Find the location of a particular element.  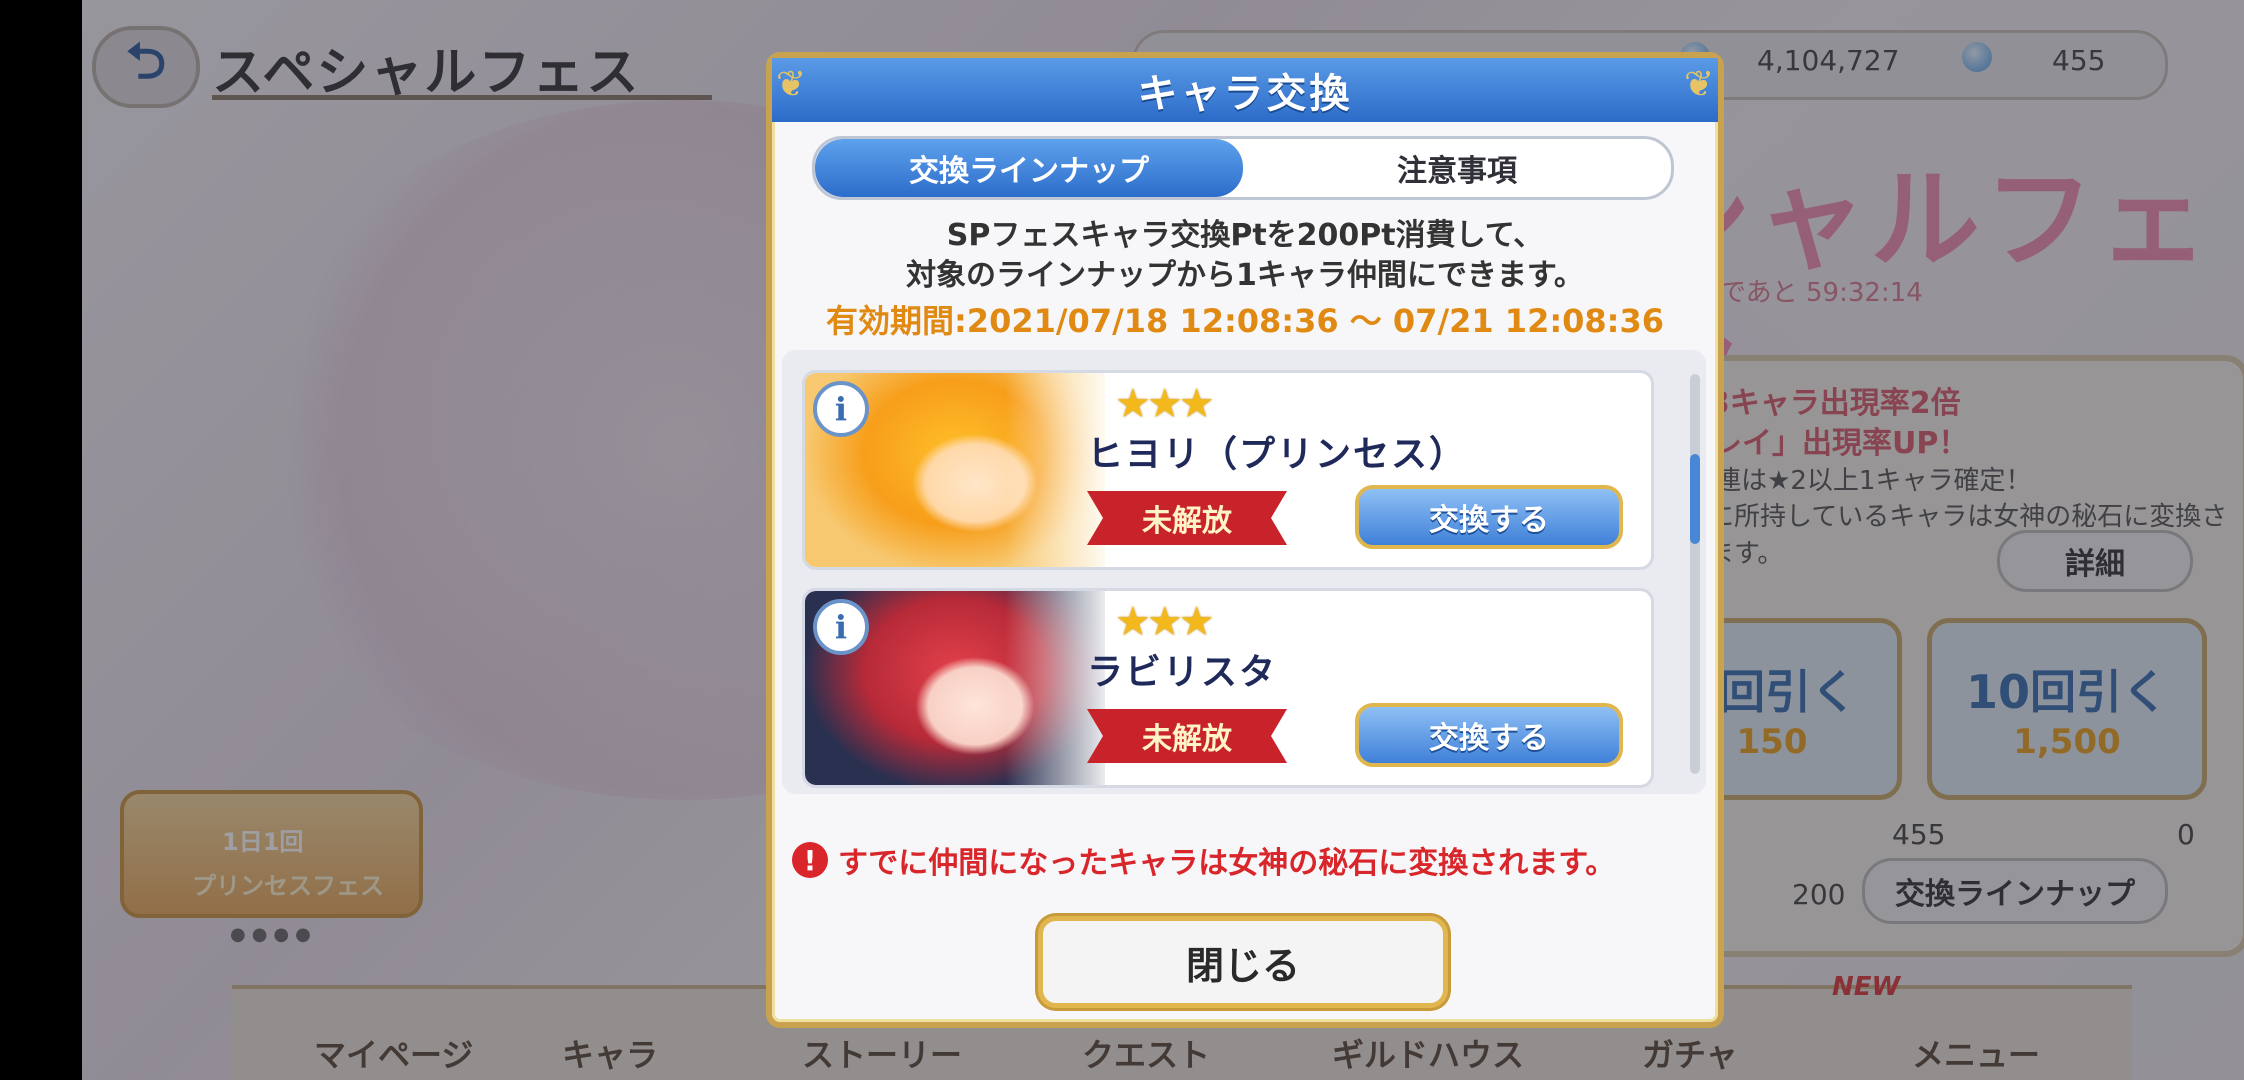

dialog-title: キャラ交換 is located at coordinates (1245, 94).